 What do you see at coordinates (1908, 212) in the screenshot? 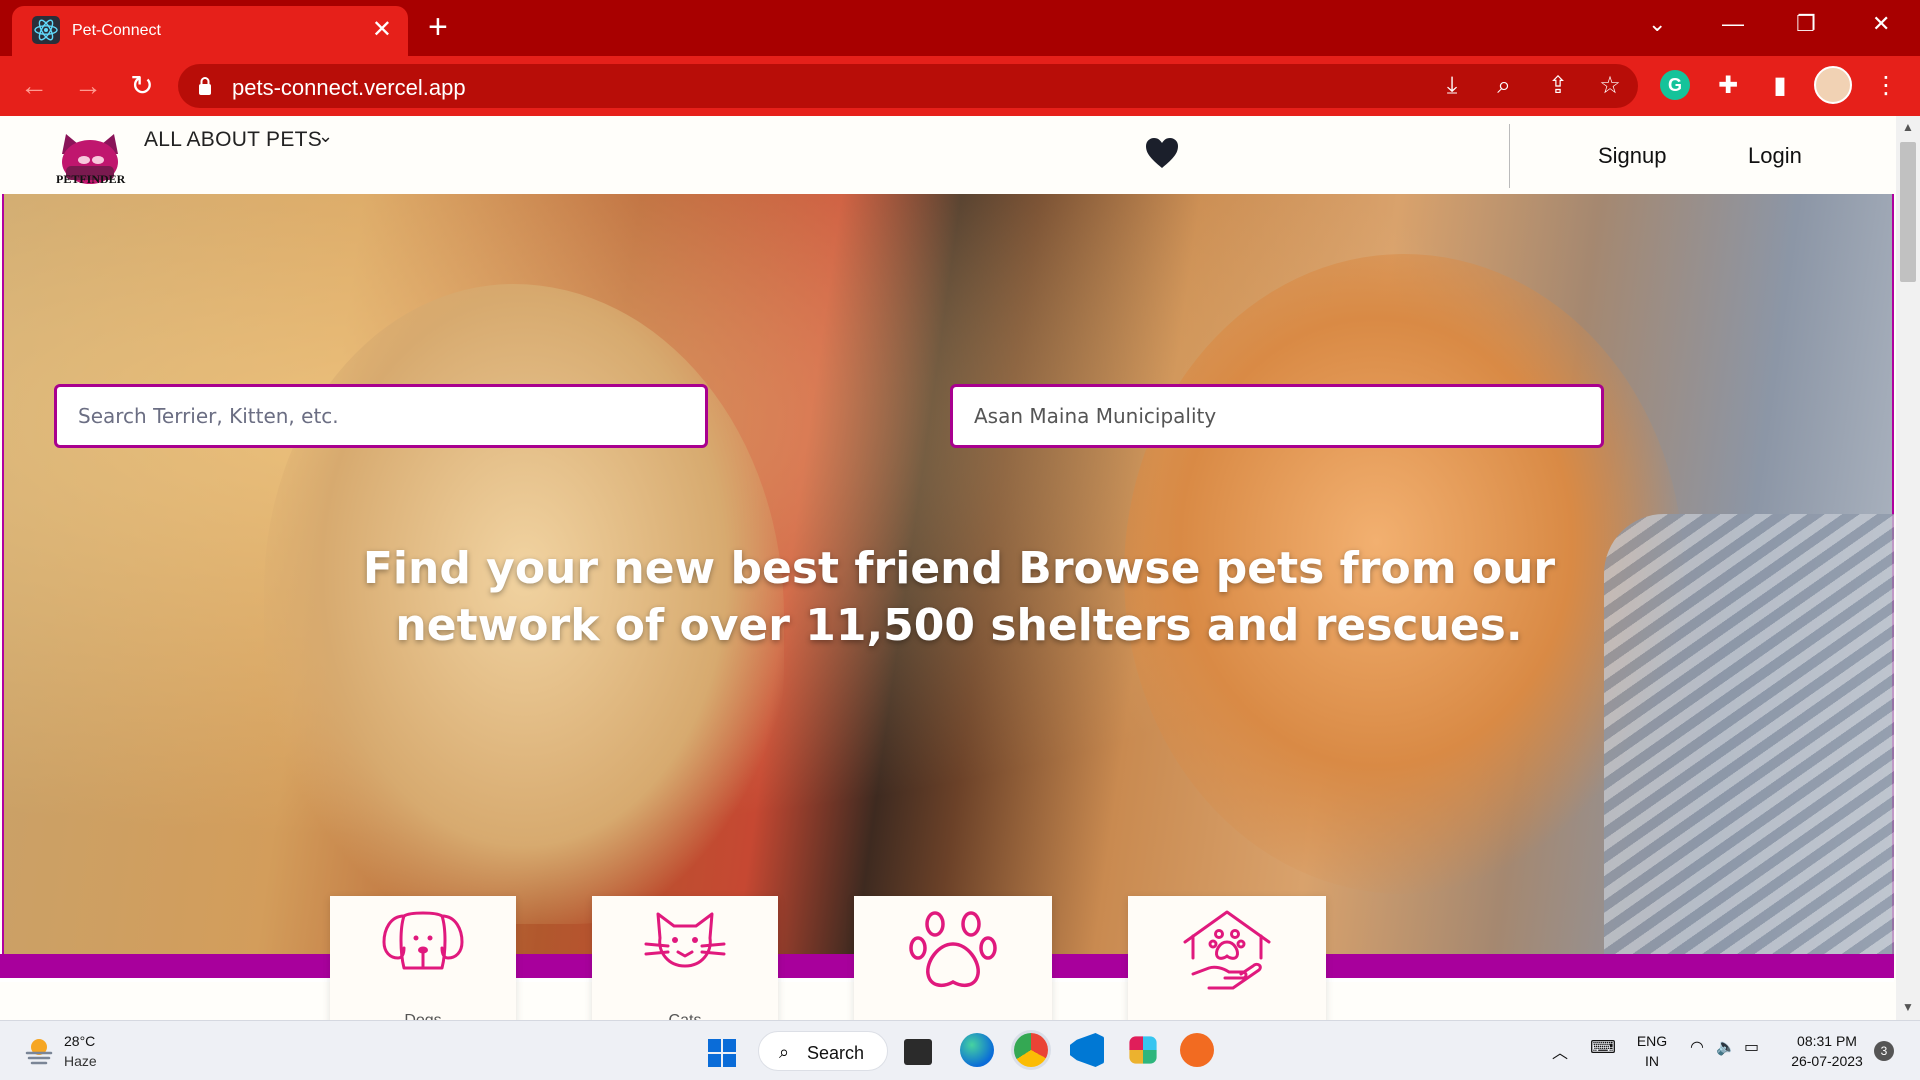
I see `scrollbar-thumb` at bounding box center [1908, 212].